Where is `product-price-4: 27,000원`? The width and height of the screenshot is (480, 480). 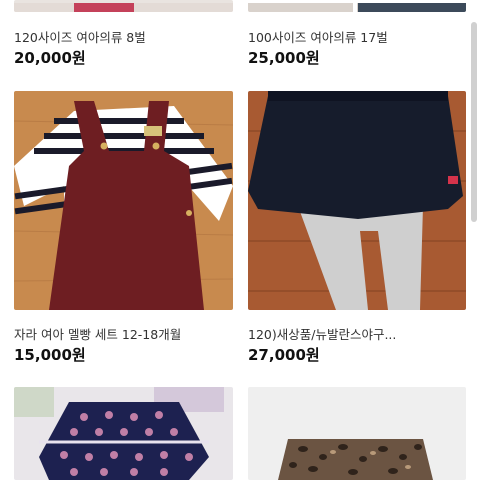
product-price-4: 27,000원 is located at coordinates (284, 355).